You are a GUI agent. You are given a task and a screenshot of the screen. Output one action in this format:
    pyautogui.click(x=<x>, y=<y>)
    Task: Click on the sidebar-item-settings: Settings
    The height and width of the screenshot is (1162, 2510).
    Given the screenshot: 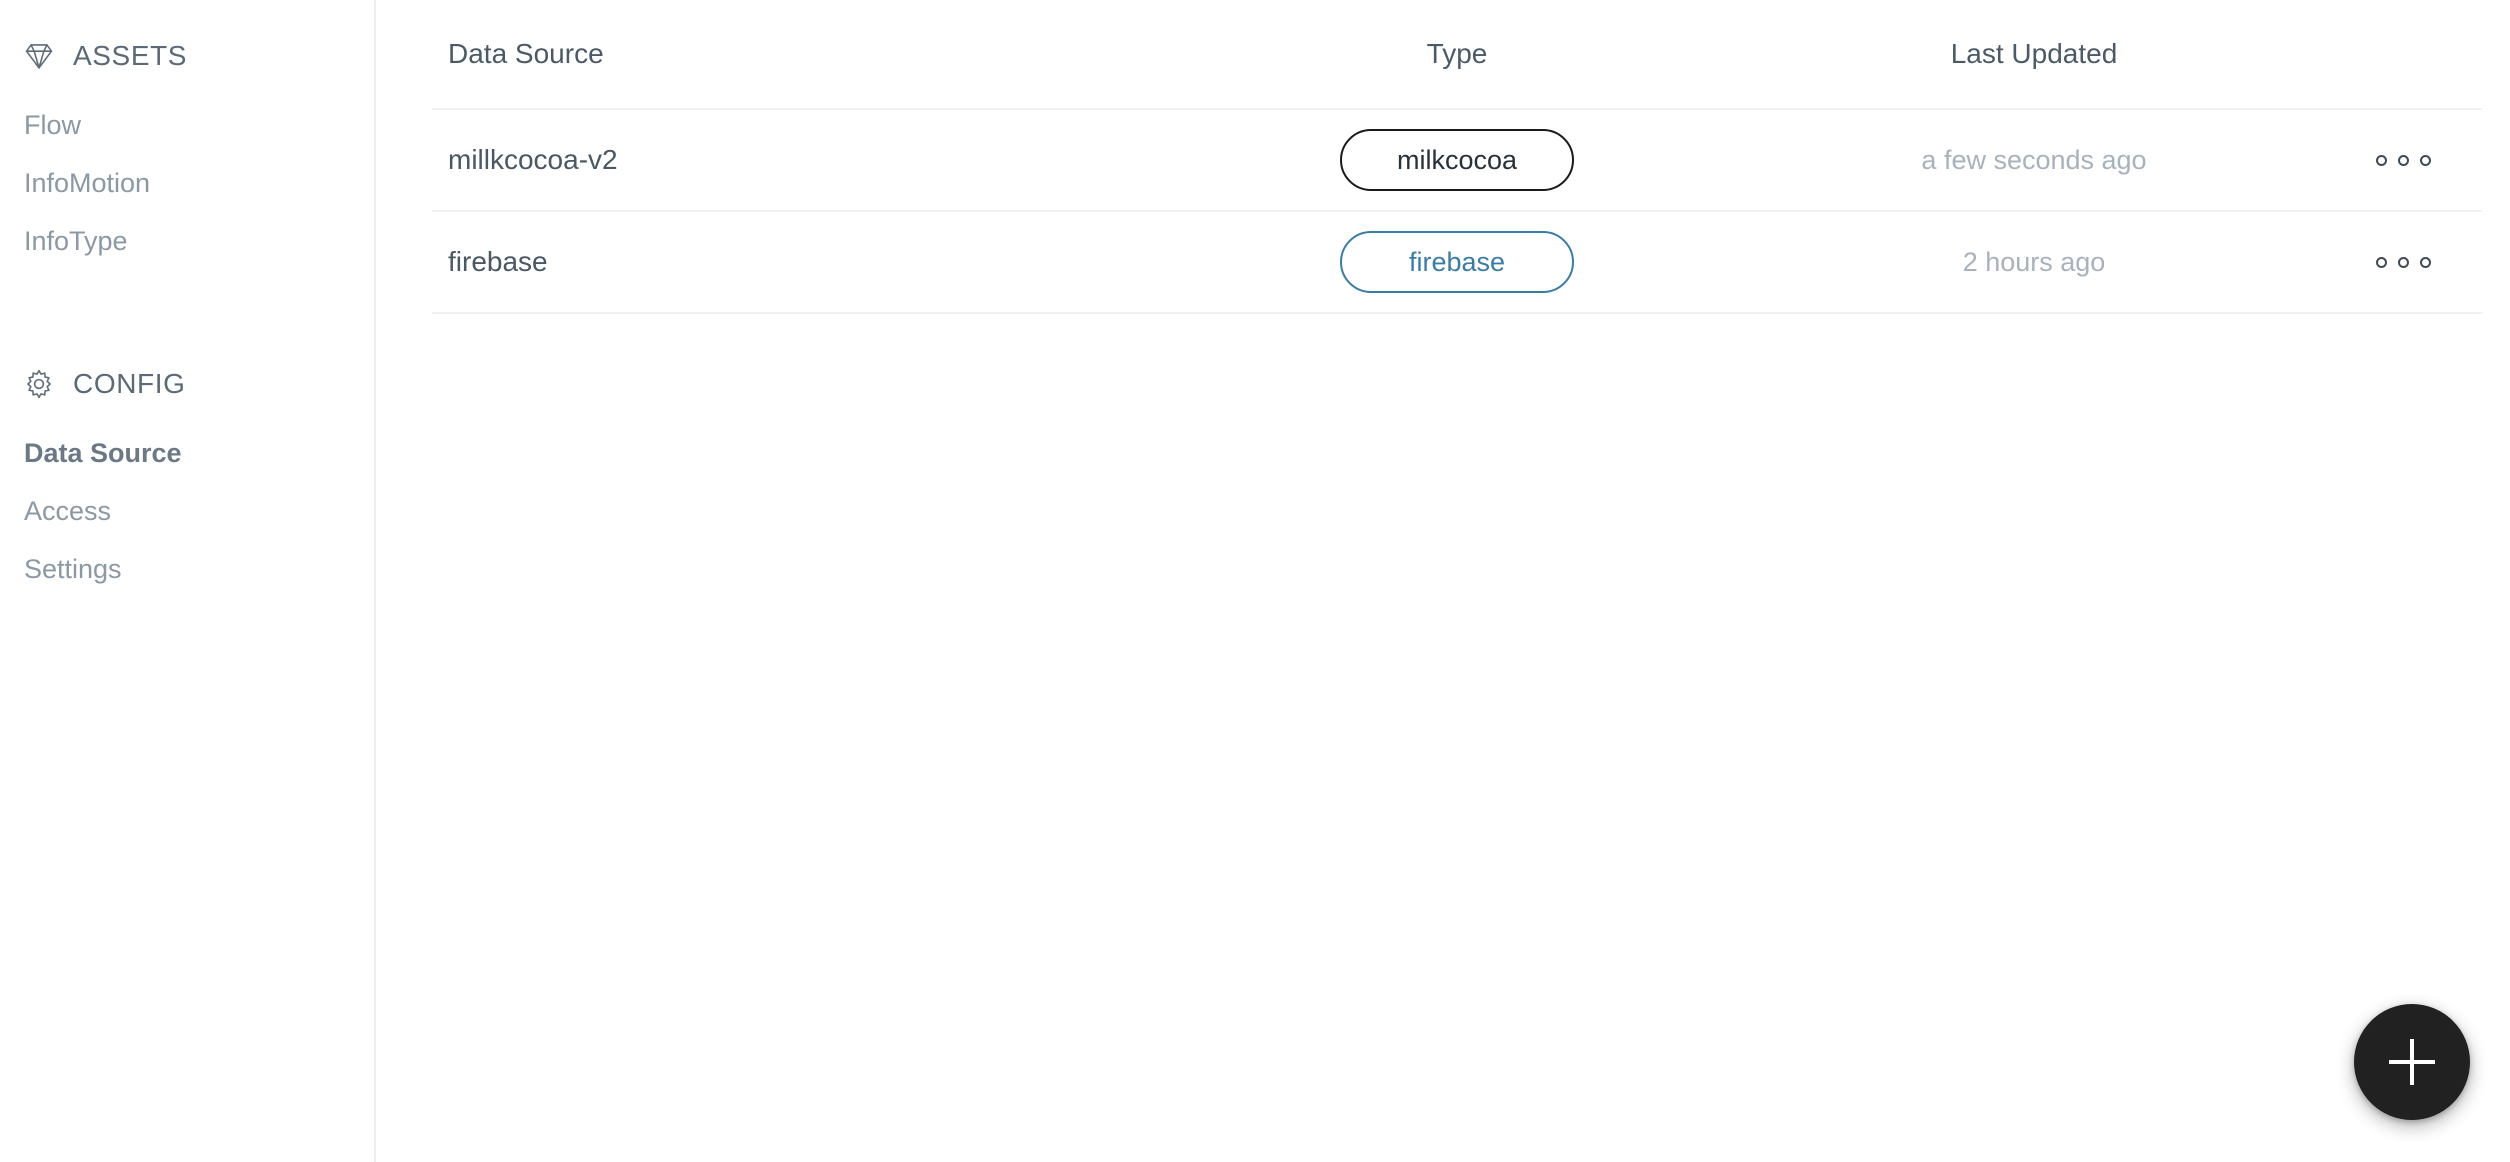 What is the action you would take?
    pyautogui.click(x=187, y=569)
    